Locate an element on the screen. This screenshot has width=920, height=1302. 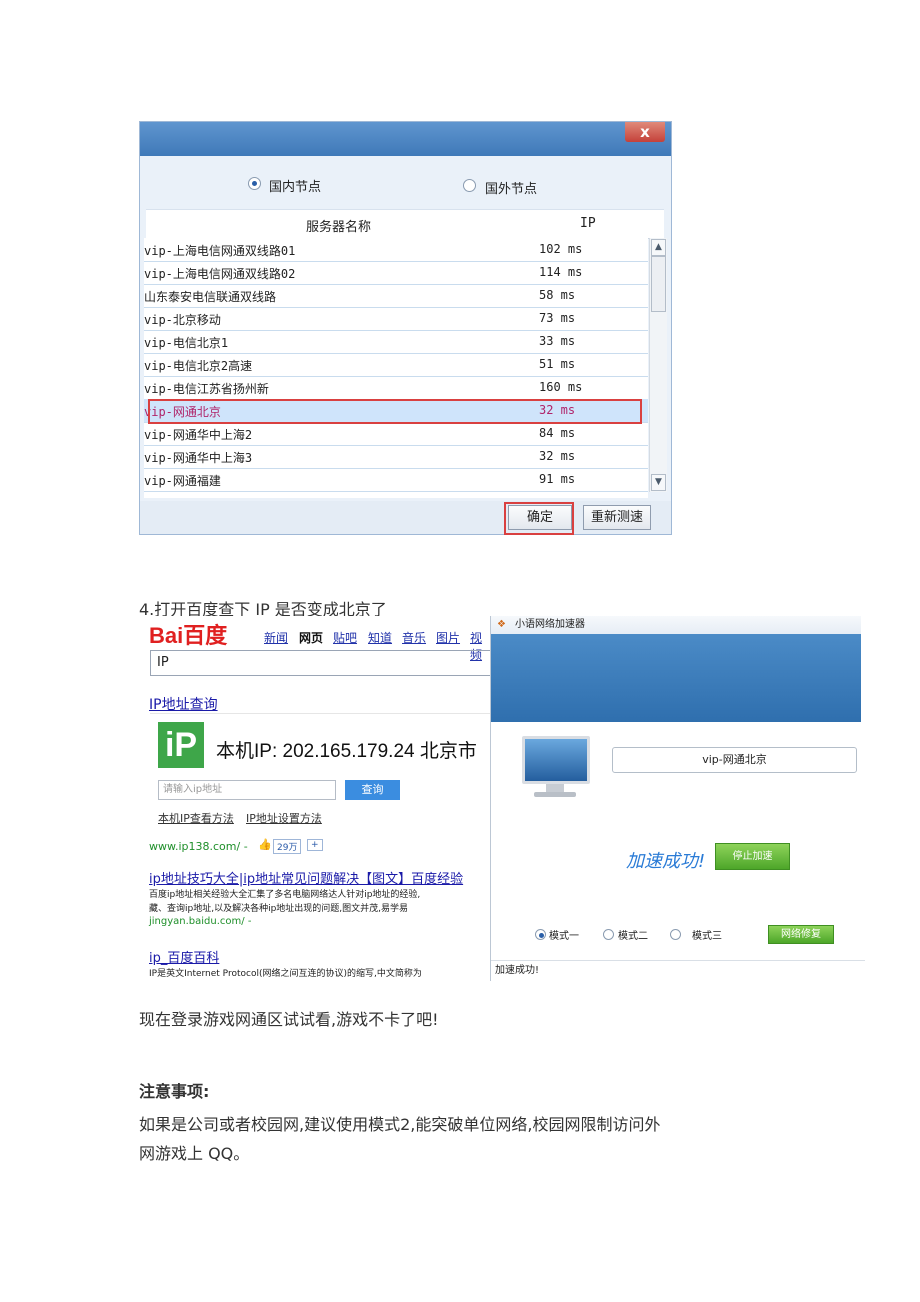
monitor-icon is located at coordinates (556, 760).